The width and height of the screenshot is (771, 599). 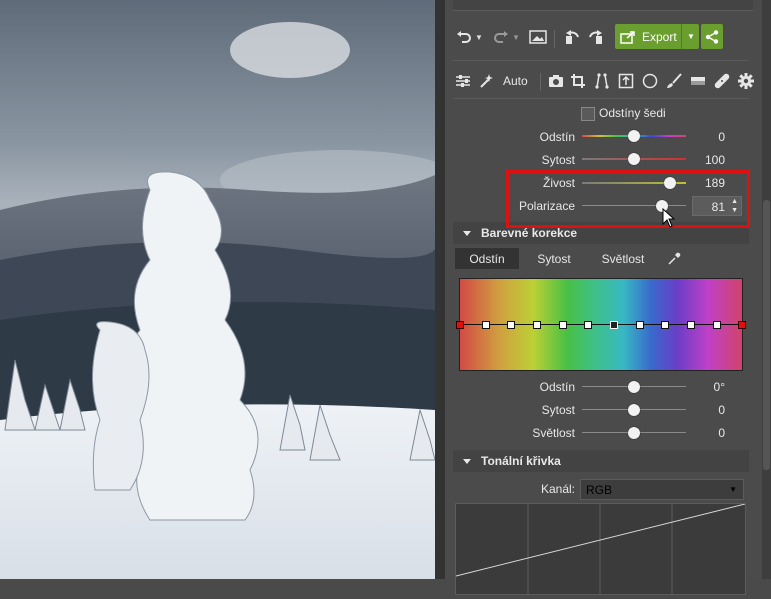 What do you see at coordinates (721, 410) in the screenshot?
I see `cc-saturation-value: 0` at bounding box center [721, 410].